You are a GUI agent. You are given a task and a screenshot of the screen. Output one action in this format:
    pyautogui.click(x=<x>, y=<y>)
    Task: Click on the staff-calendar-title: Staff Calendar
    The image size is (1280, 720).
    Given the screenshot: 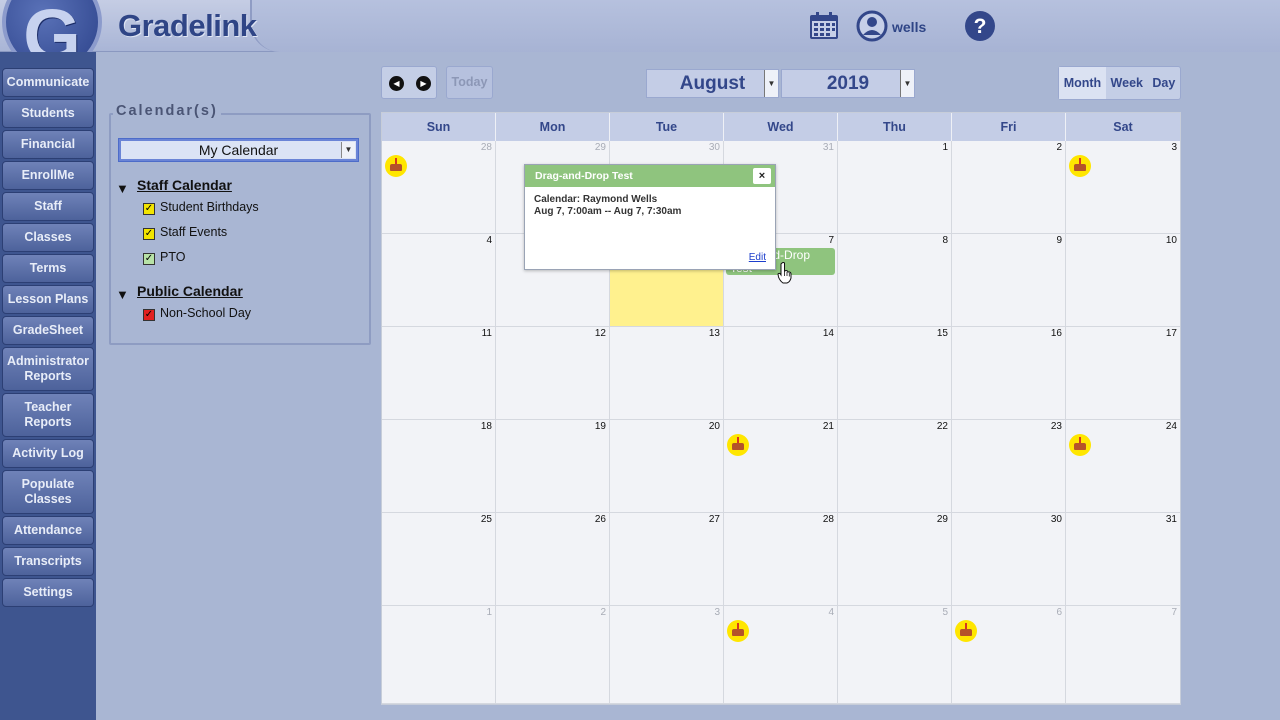 What is the action you would take?
    pyautogui.click(x=184, y=185)
    